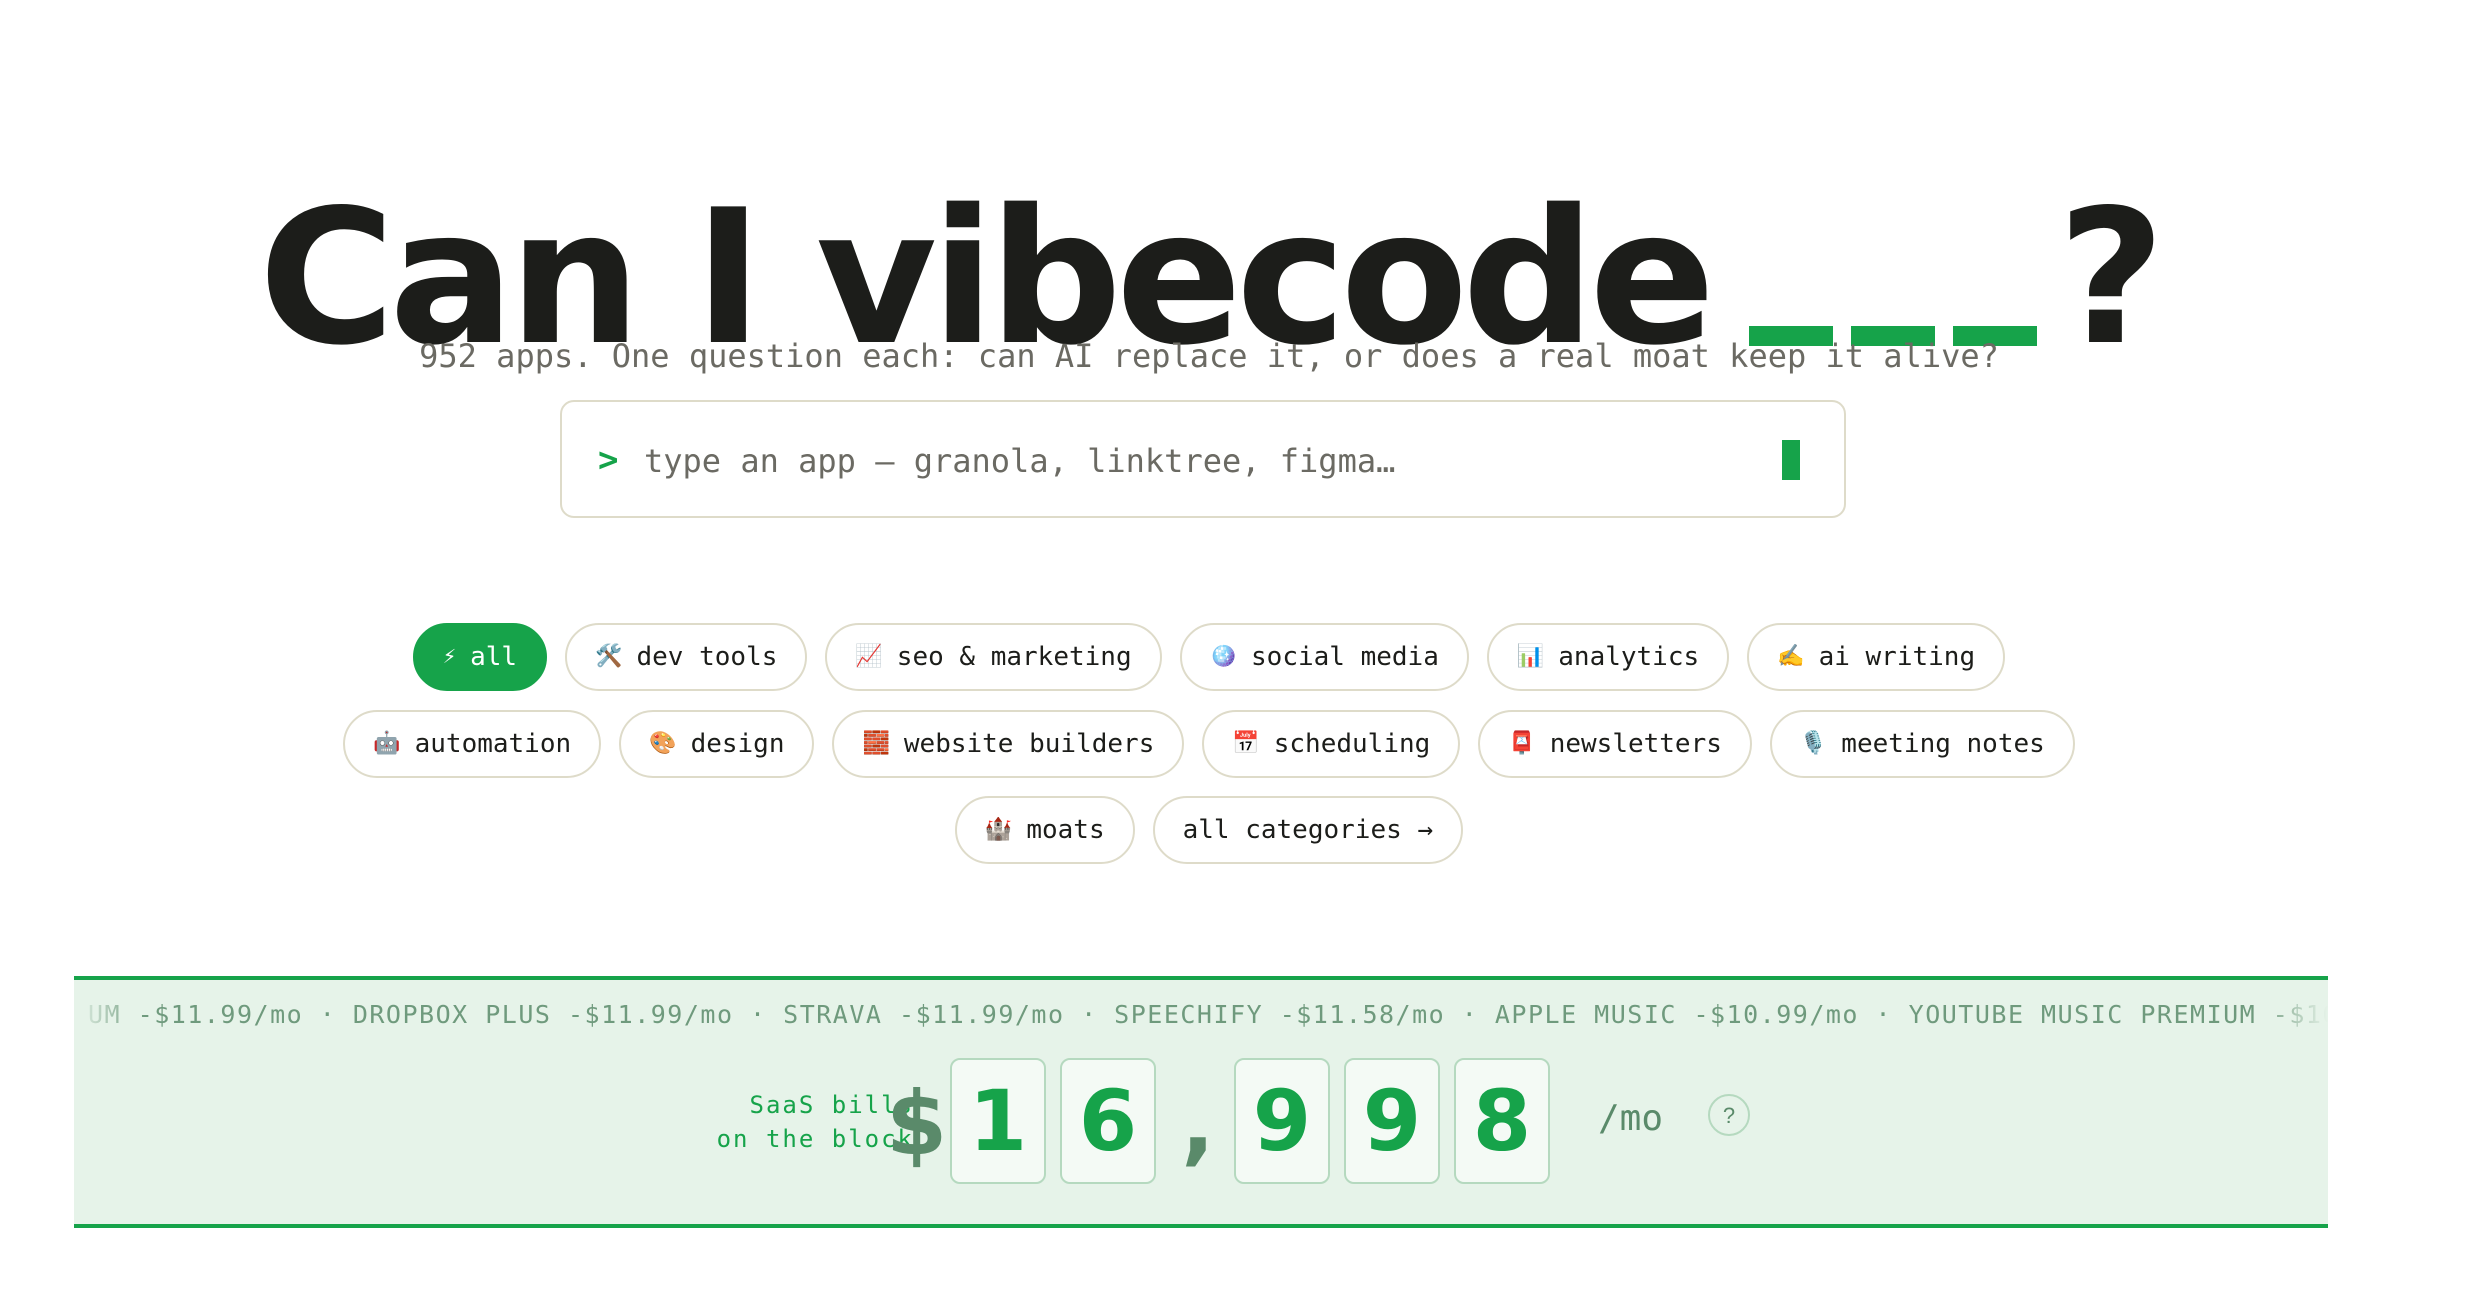  I want to click on tools-icon: 🛠️, so click(609, 656).